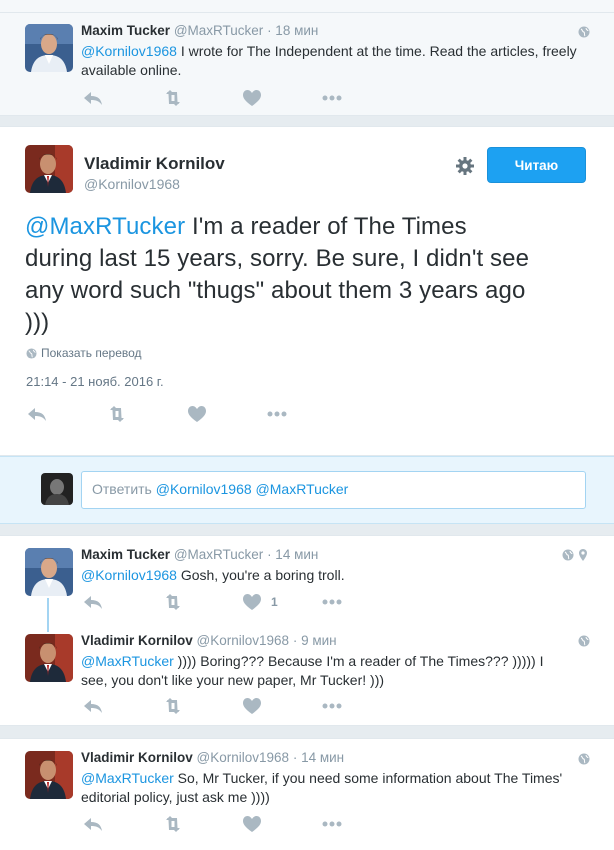  I want to click on gear-icon, so click(465, 166).